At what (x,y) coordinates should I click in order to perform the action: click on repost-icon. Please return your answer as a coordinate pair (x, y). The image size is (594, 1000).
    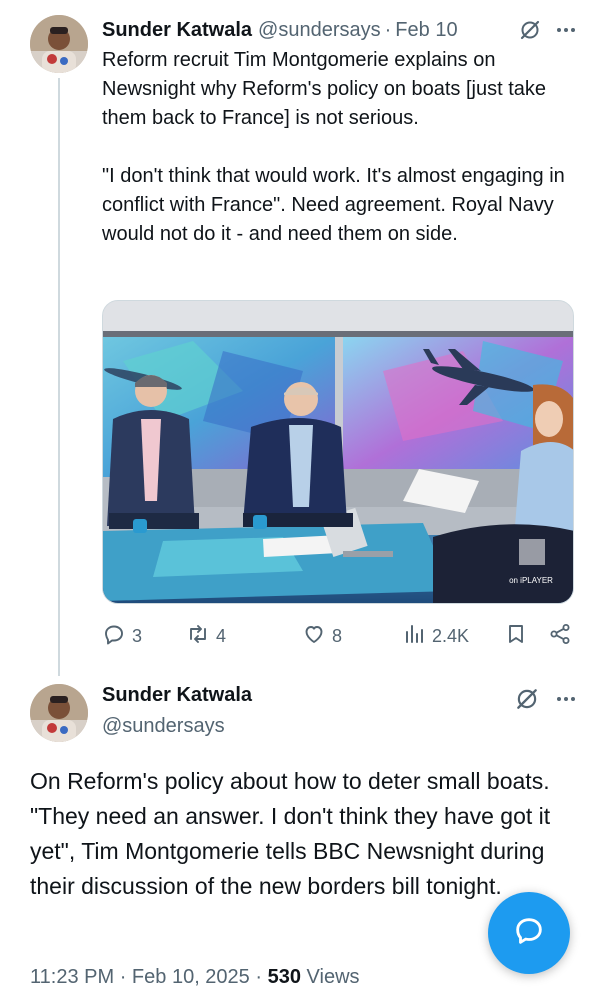
    Looking at the image, I should click on (198, 636).